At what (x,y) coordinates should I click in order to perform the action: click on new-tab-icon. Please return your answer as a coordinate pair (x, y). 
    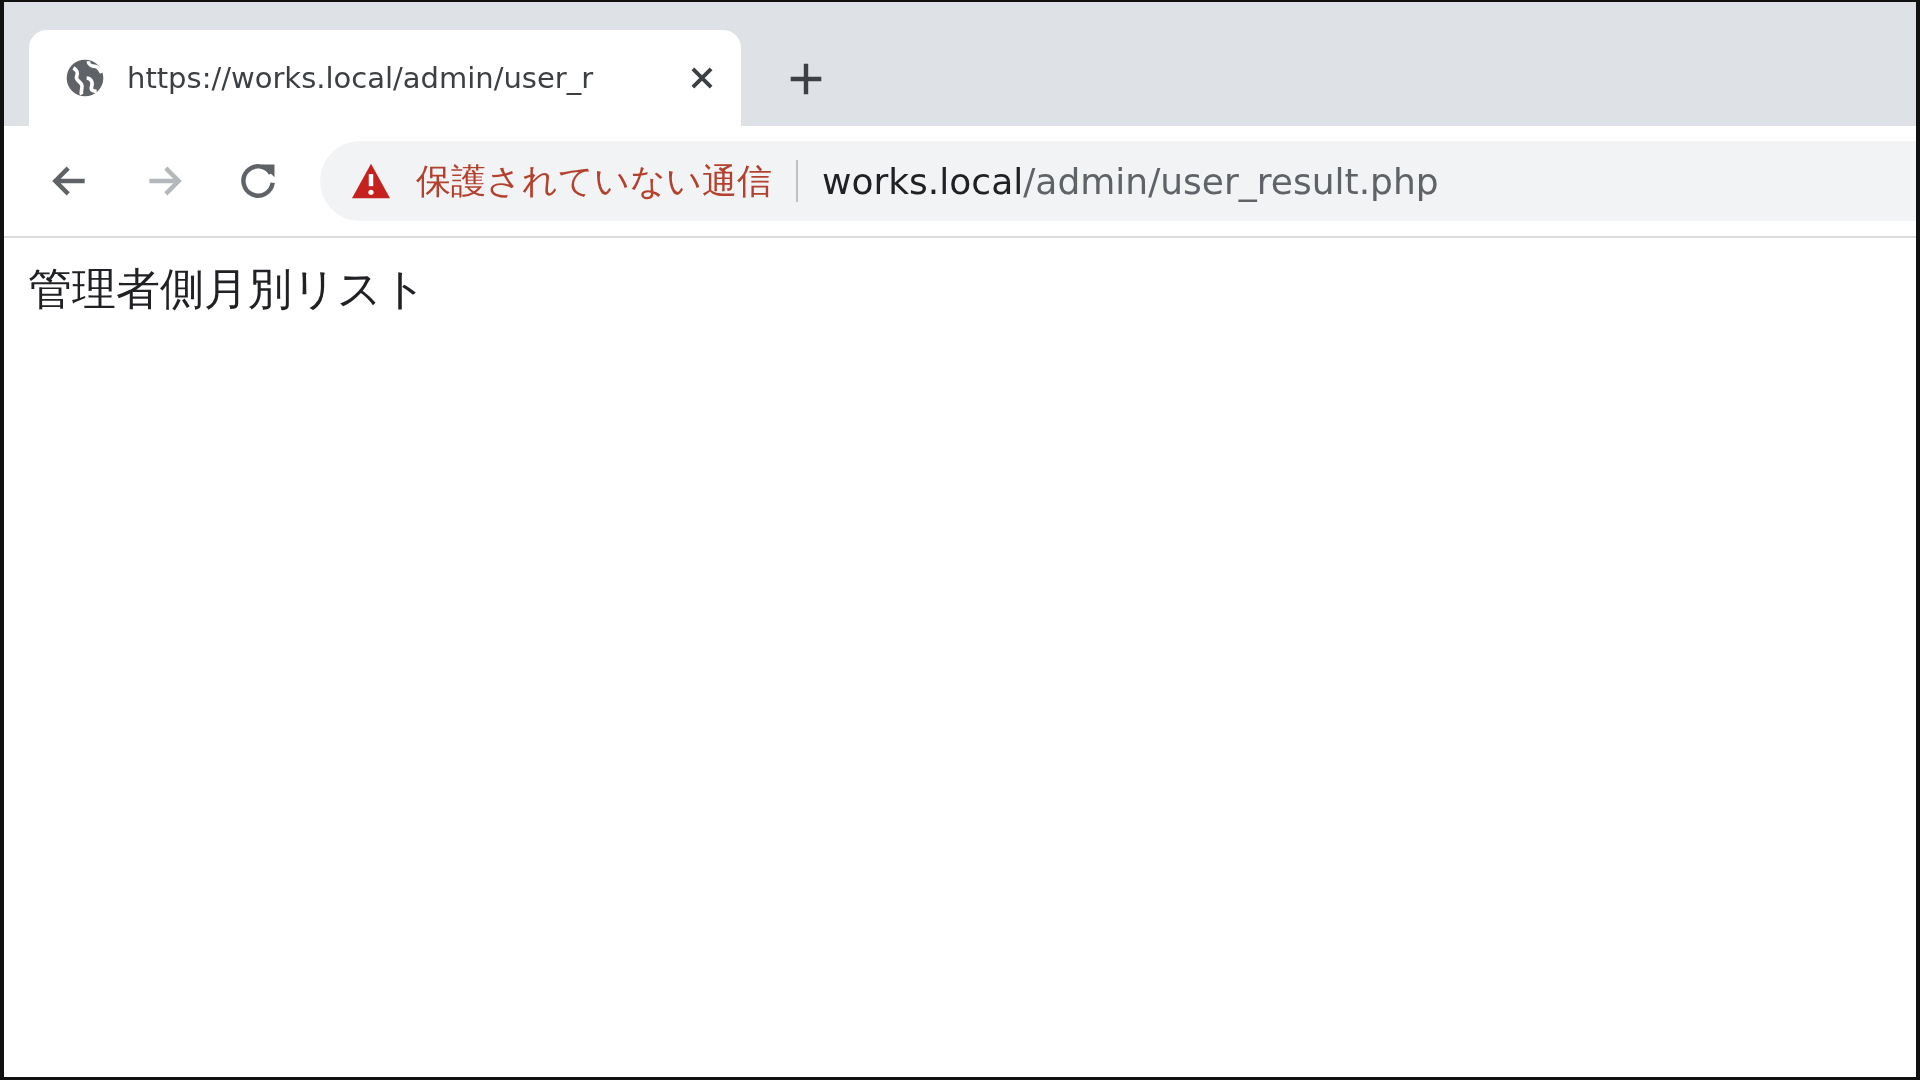
    Looking at the image, I should click on (806, 79).